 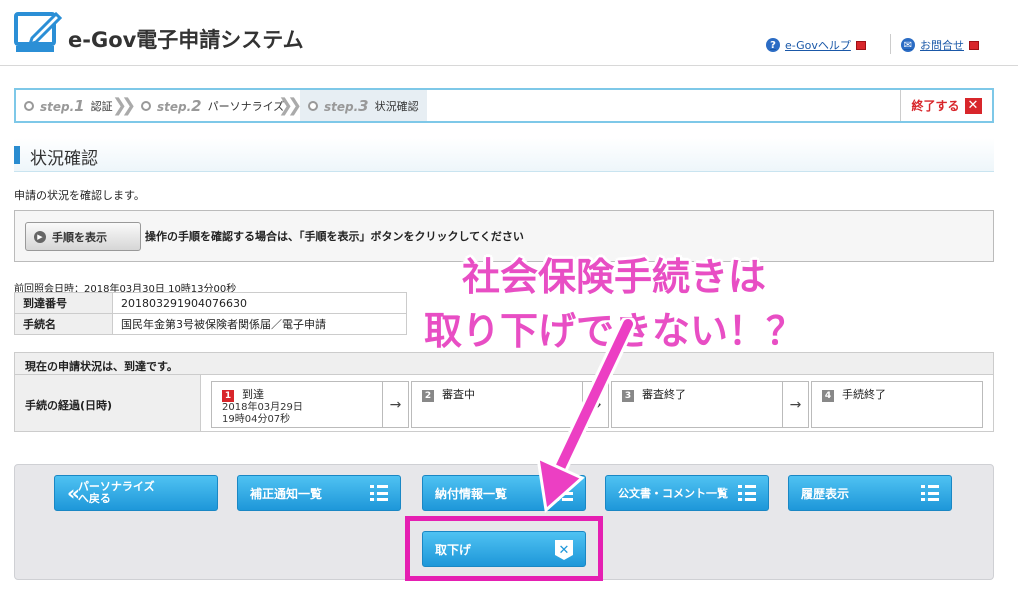 What do you see at coordinates (946, 105) in the screenshot?
I see `end-button: 終了する ✕` at bounding box center [946, 105].